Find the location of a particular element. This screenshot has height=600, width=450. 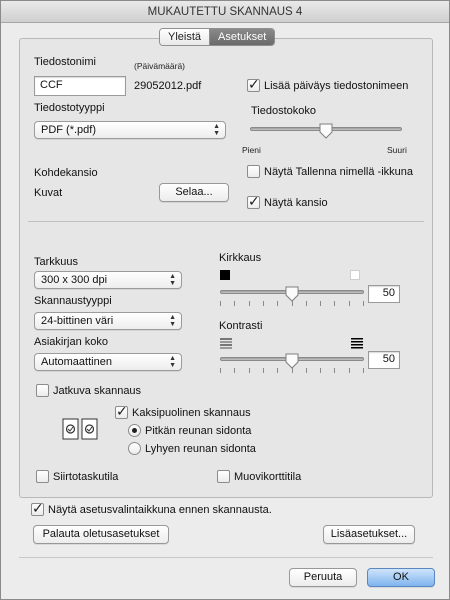

file-size-max-label: Suuri is located at coordinates (397, 150).